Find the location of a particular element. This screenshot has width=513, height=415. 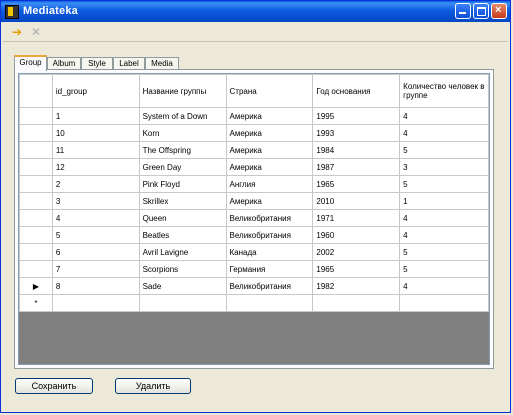

column-header: Страна is located at coordinates (269, 91).